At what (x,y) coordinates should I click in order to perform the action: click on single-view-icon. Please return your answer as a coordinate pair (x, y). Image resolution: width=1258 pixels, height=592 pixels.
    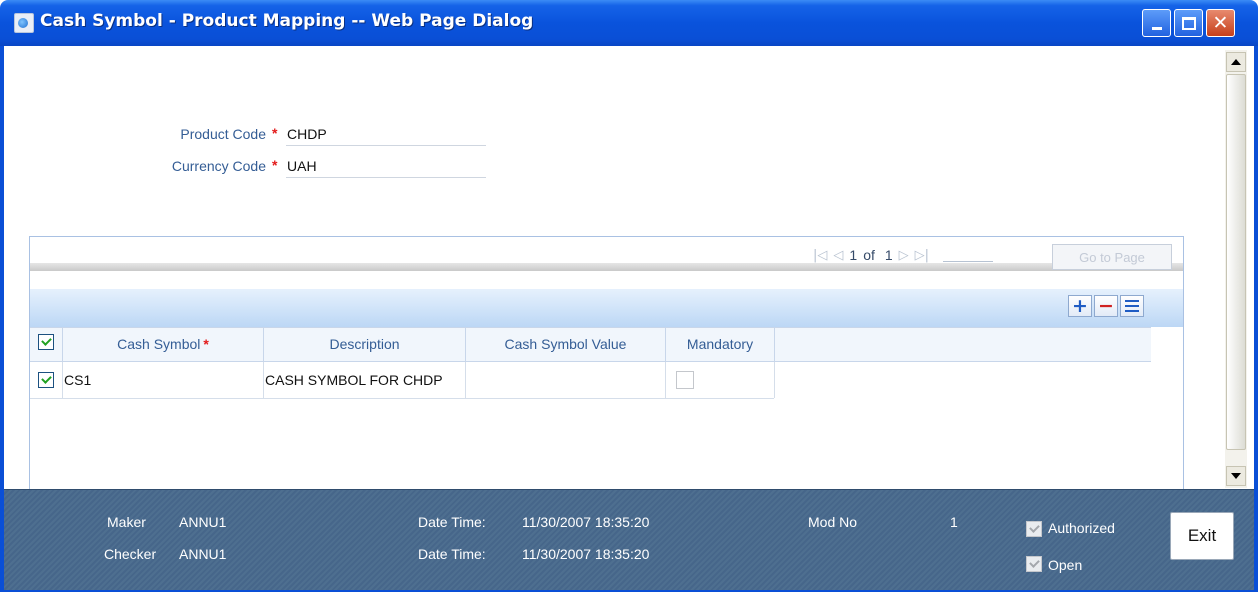
    Looking at the image, I should click on (1132, 306).